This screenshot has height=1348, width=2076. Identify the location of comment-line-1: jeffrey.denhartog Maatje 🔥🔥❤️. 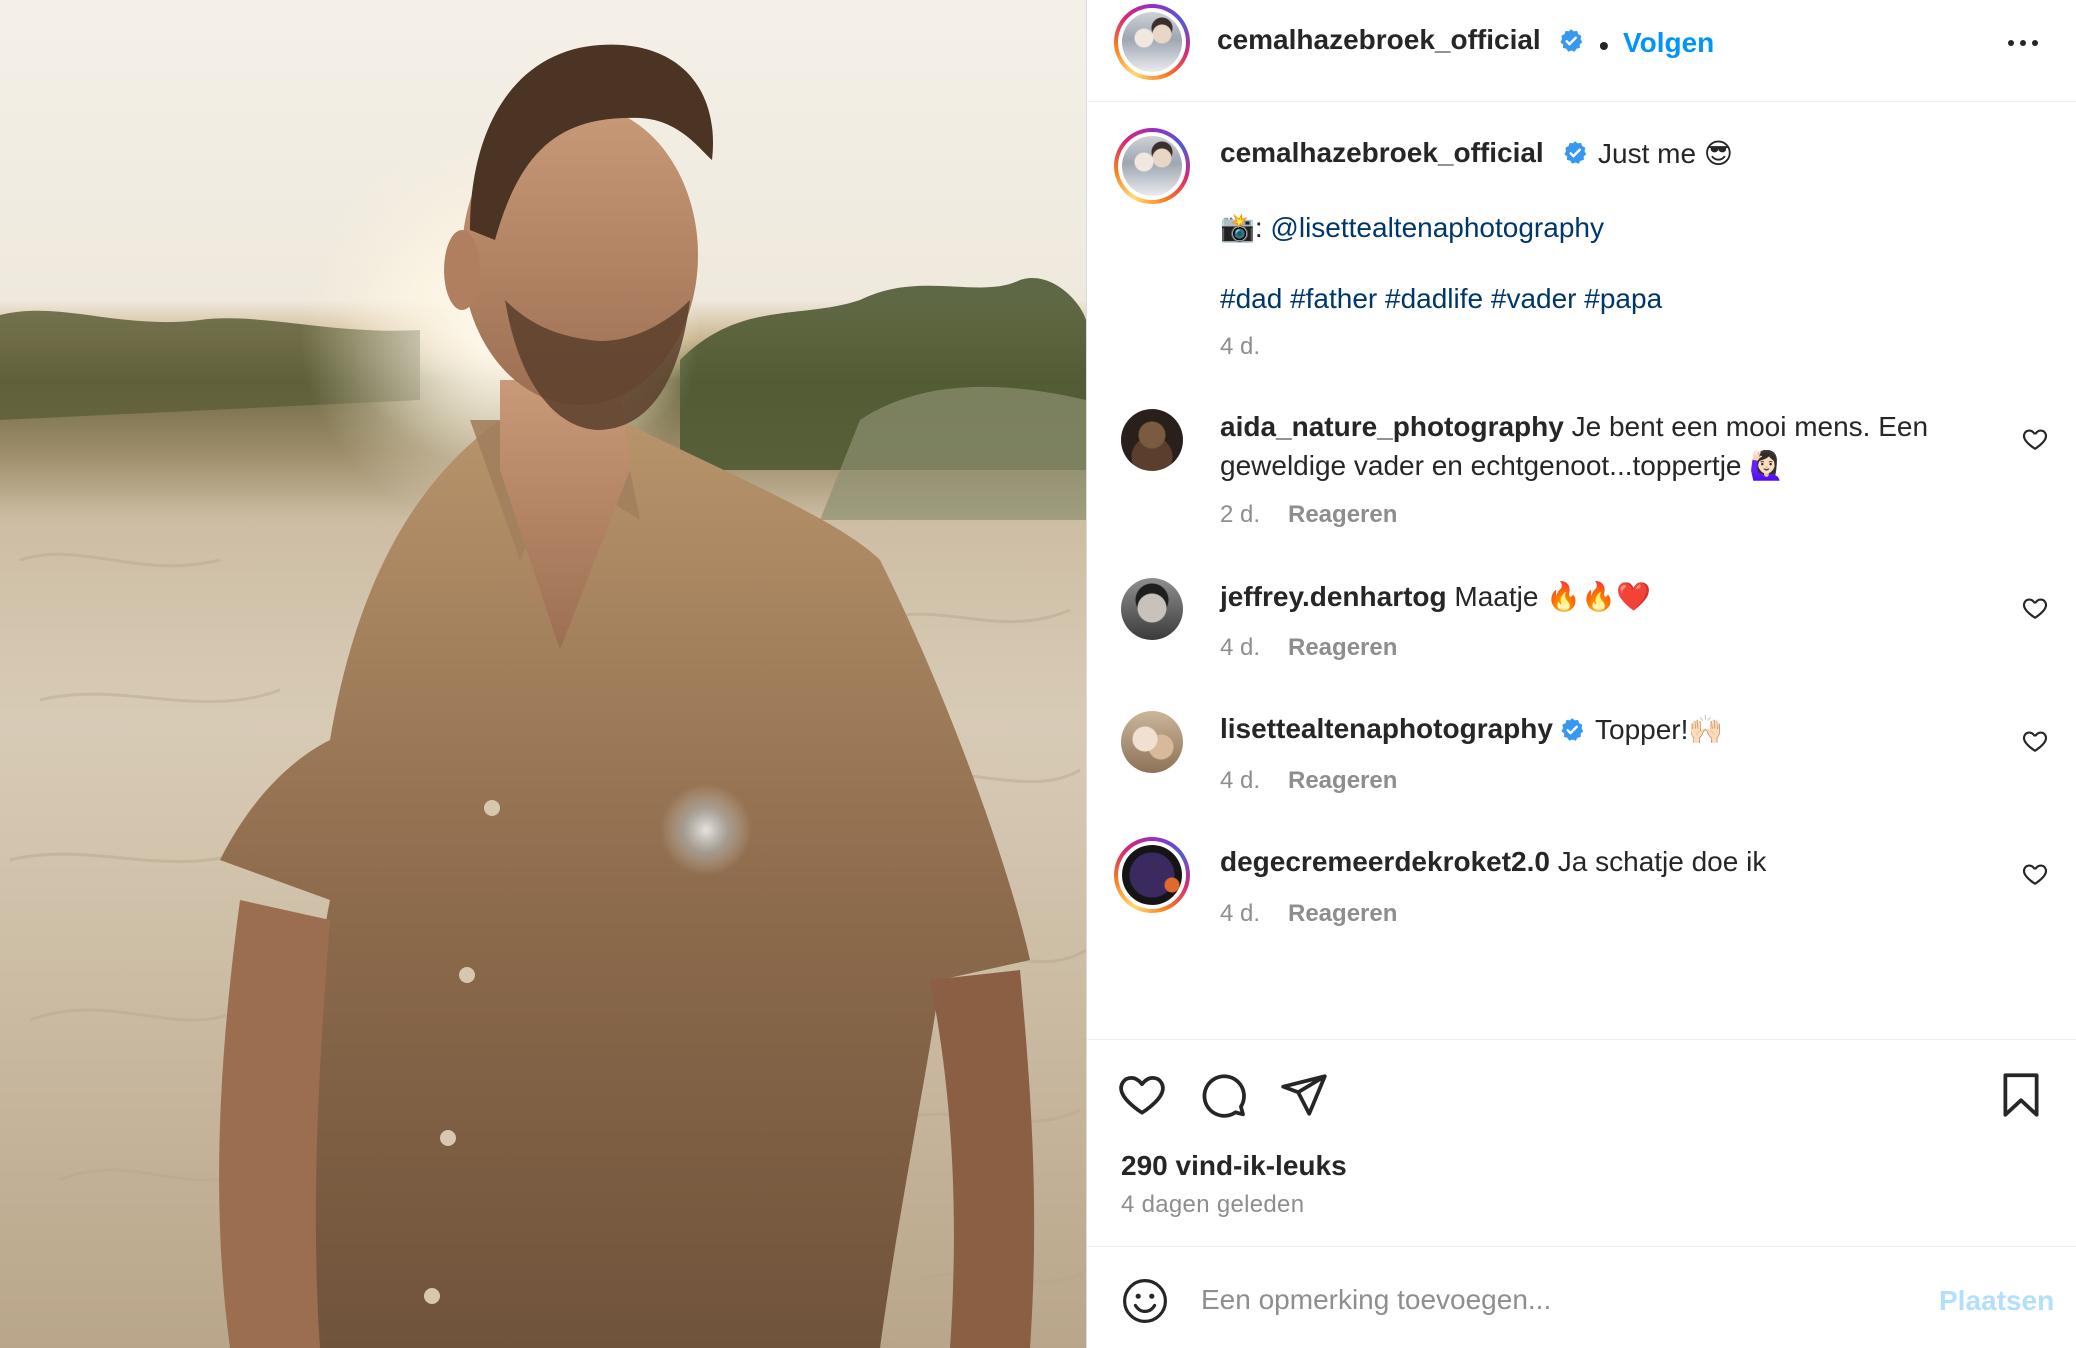
(1435, 596).